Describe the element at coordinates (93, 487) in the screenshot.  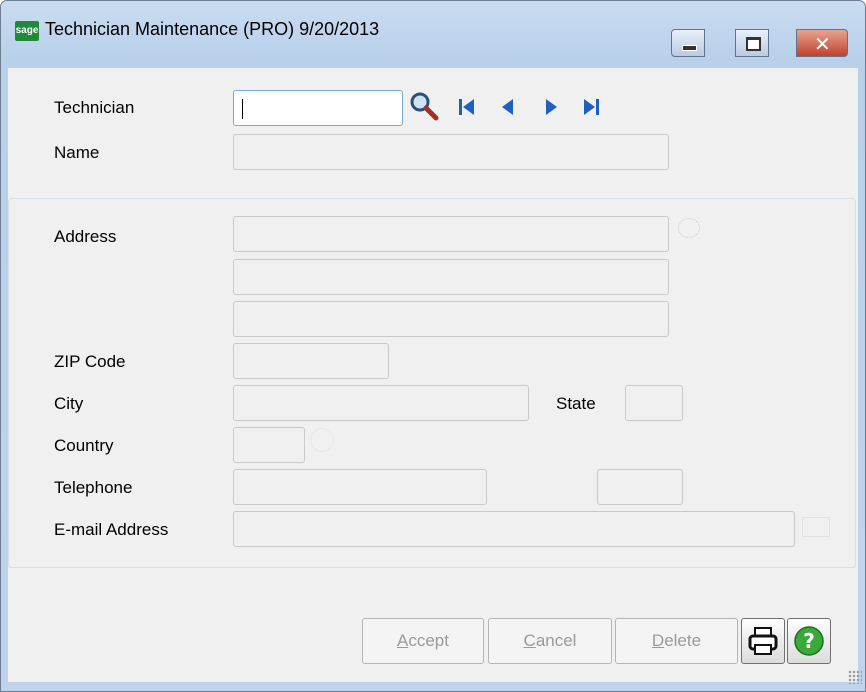
I see `telephone-label: Telephone` at that location.